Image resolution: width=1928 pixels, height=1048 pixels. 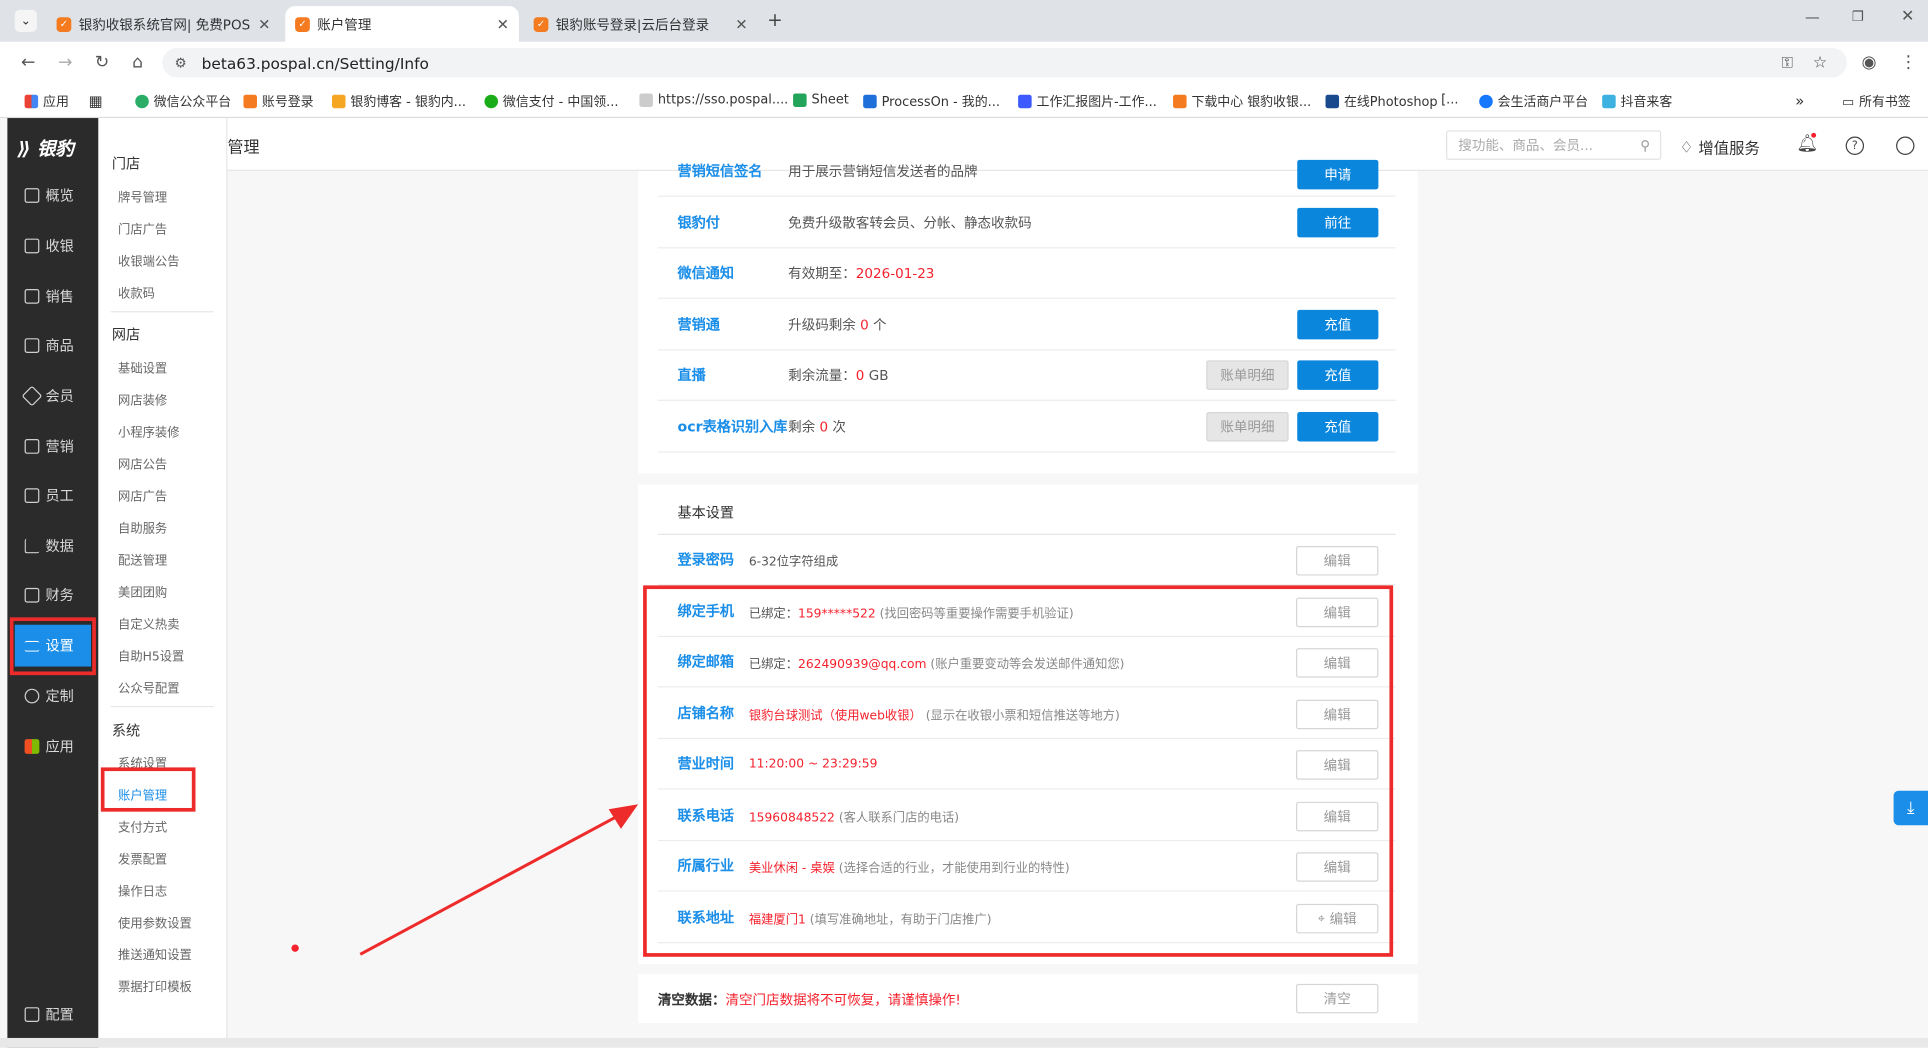 What do you see at coordinates (148, 260) in the screenshot?
I see `subnav-item: 收银端公告` at bounding box center [148, 260].